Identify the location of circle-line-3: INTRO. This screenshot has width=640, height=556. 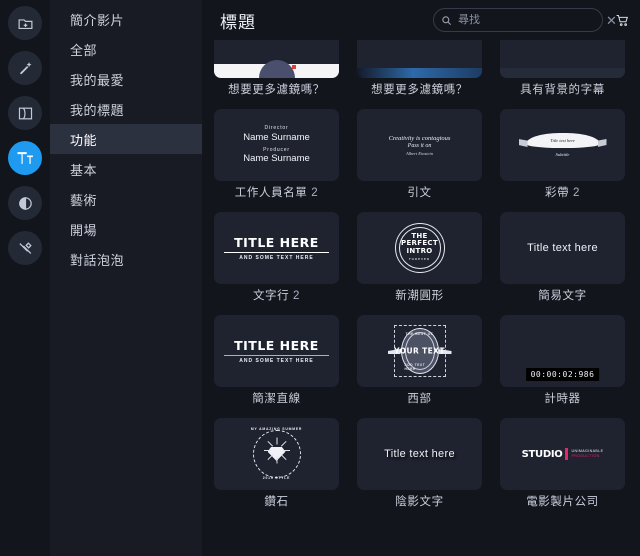
(419, 250).